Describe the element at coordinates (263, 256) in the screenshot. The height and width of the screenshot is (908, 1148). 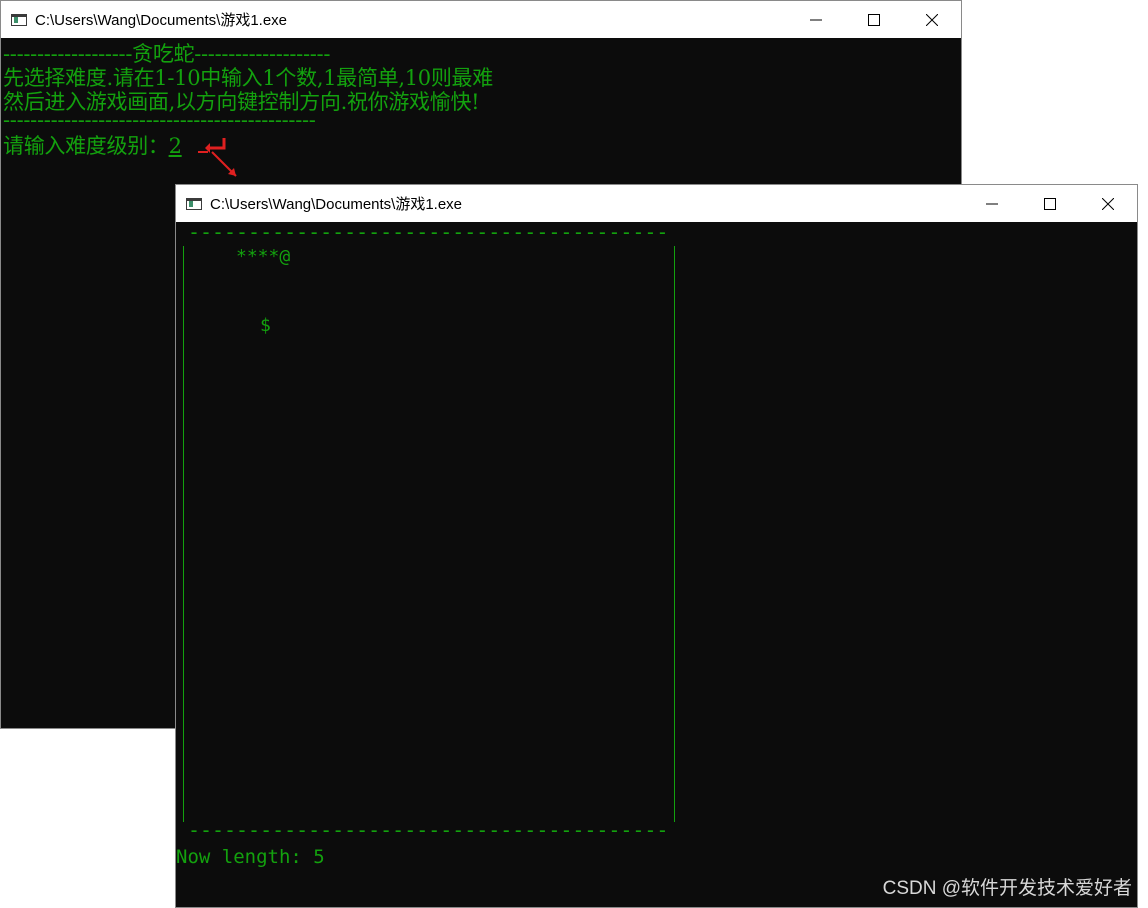
I see `snake: ****@` at that location.